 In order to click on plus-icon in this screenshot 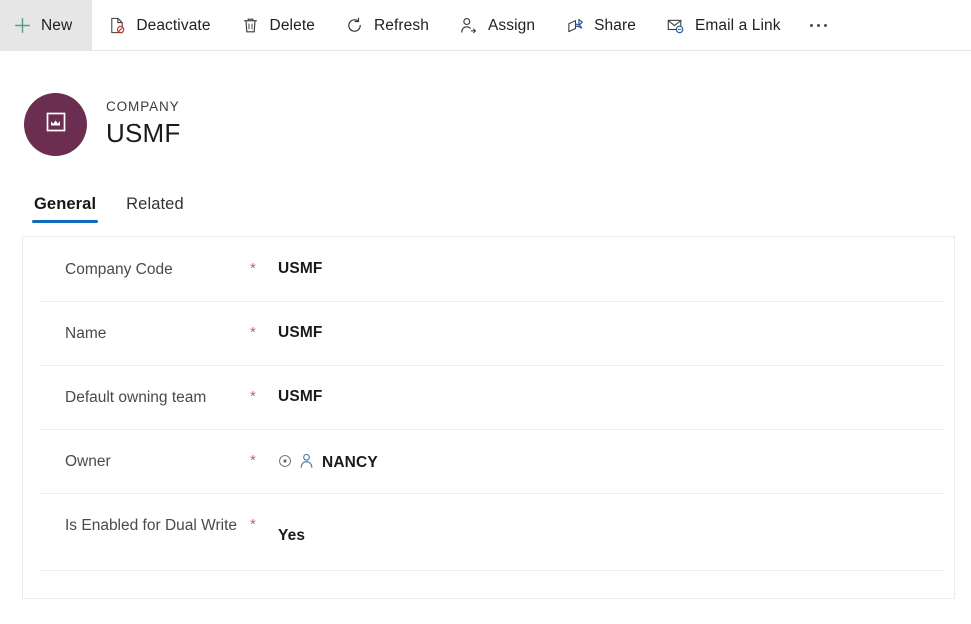, I will do `click(22, 26)`.